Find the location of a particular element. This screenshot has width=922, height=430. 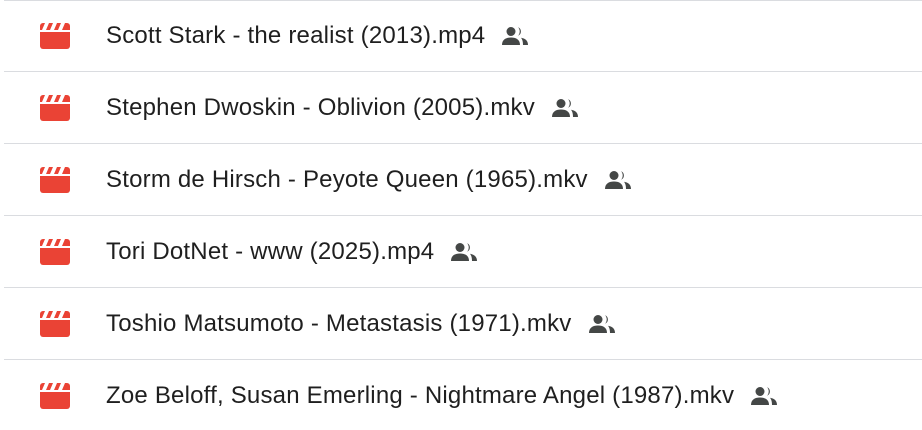

file-name: Scott Stark - the realist (2013).mp4 is located at coordinates (296, 35).